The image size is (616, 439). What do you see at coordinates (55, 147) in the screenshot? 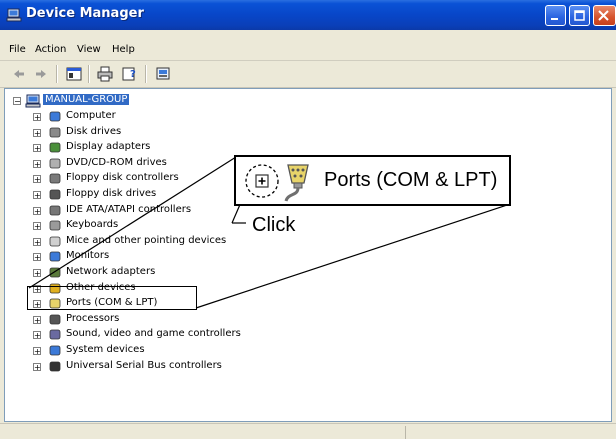
I see `display-adapter-icon` at bounding box center [55, 147].